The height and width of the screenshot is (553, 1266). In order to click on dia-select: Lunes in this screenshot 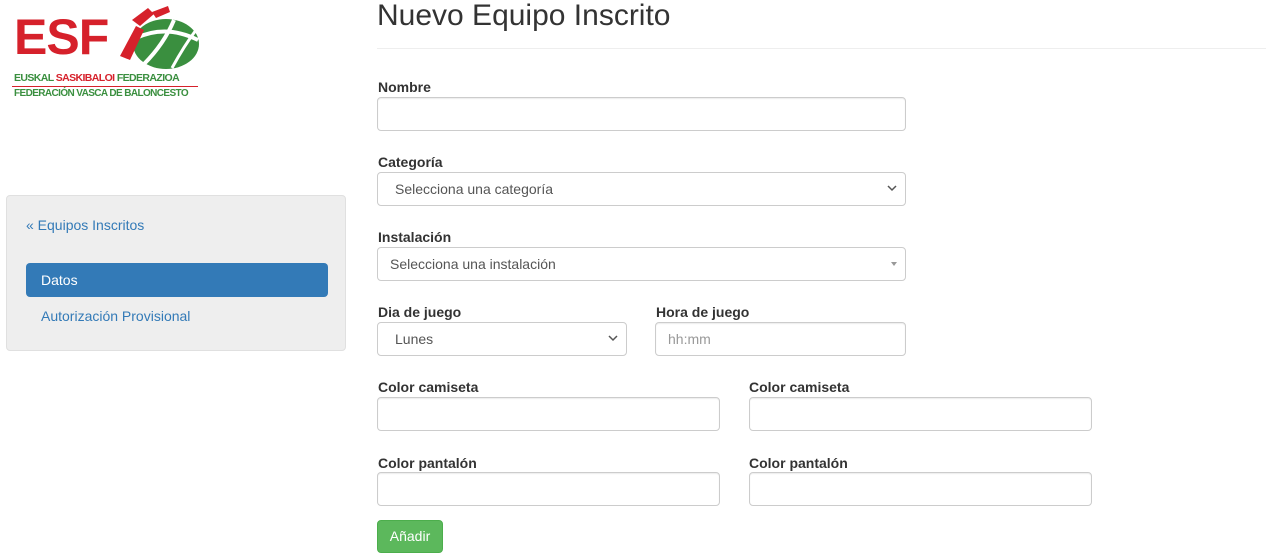, I will do `click(502, 339)`.